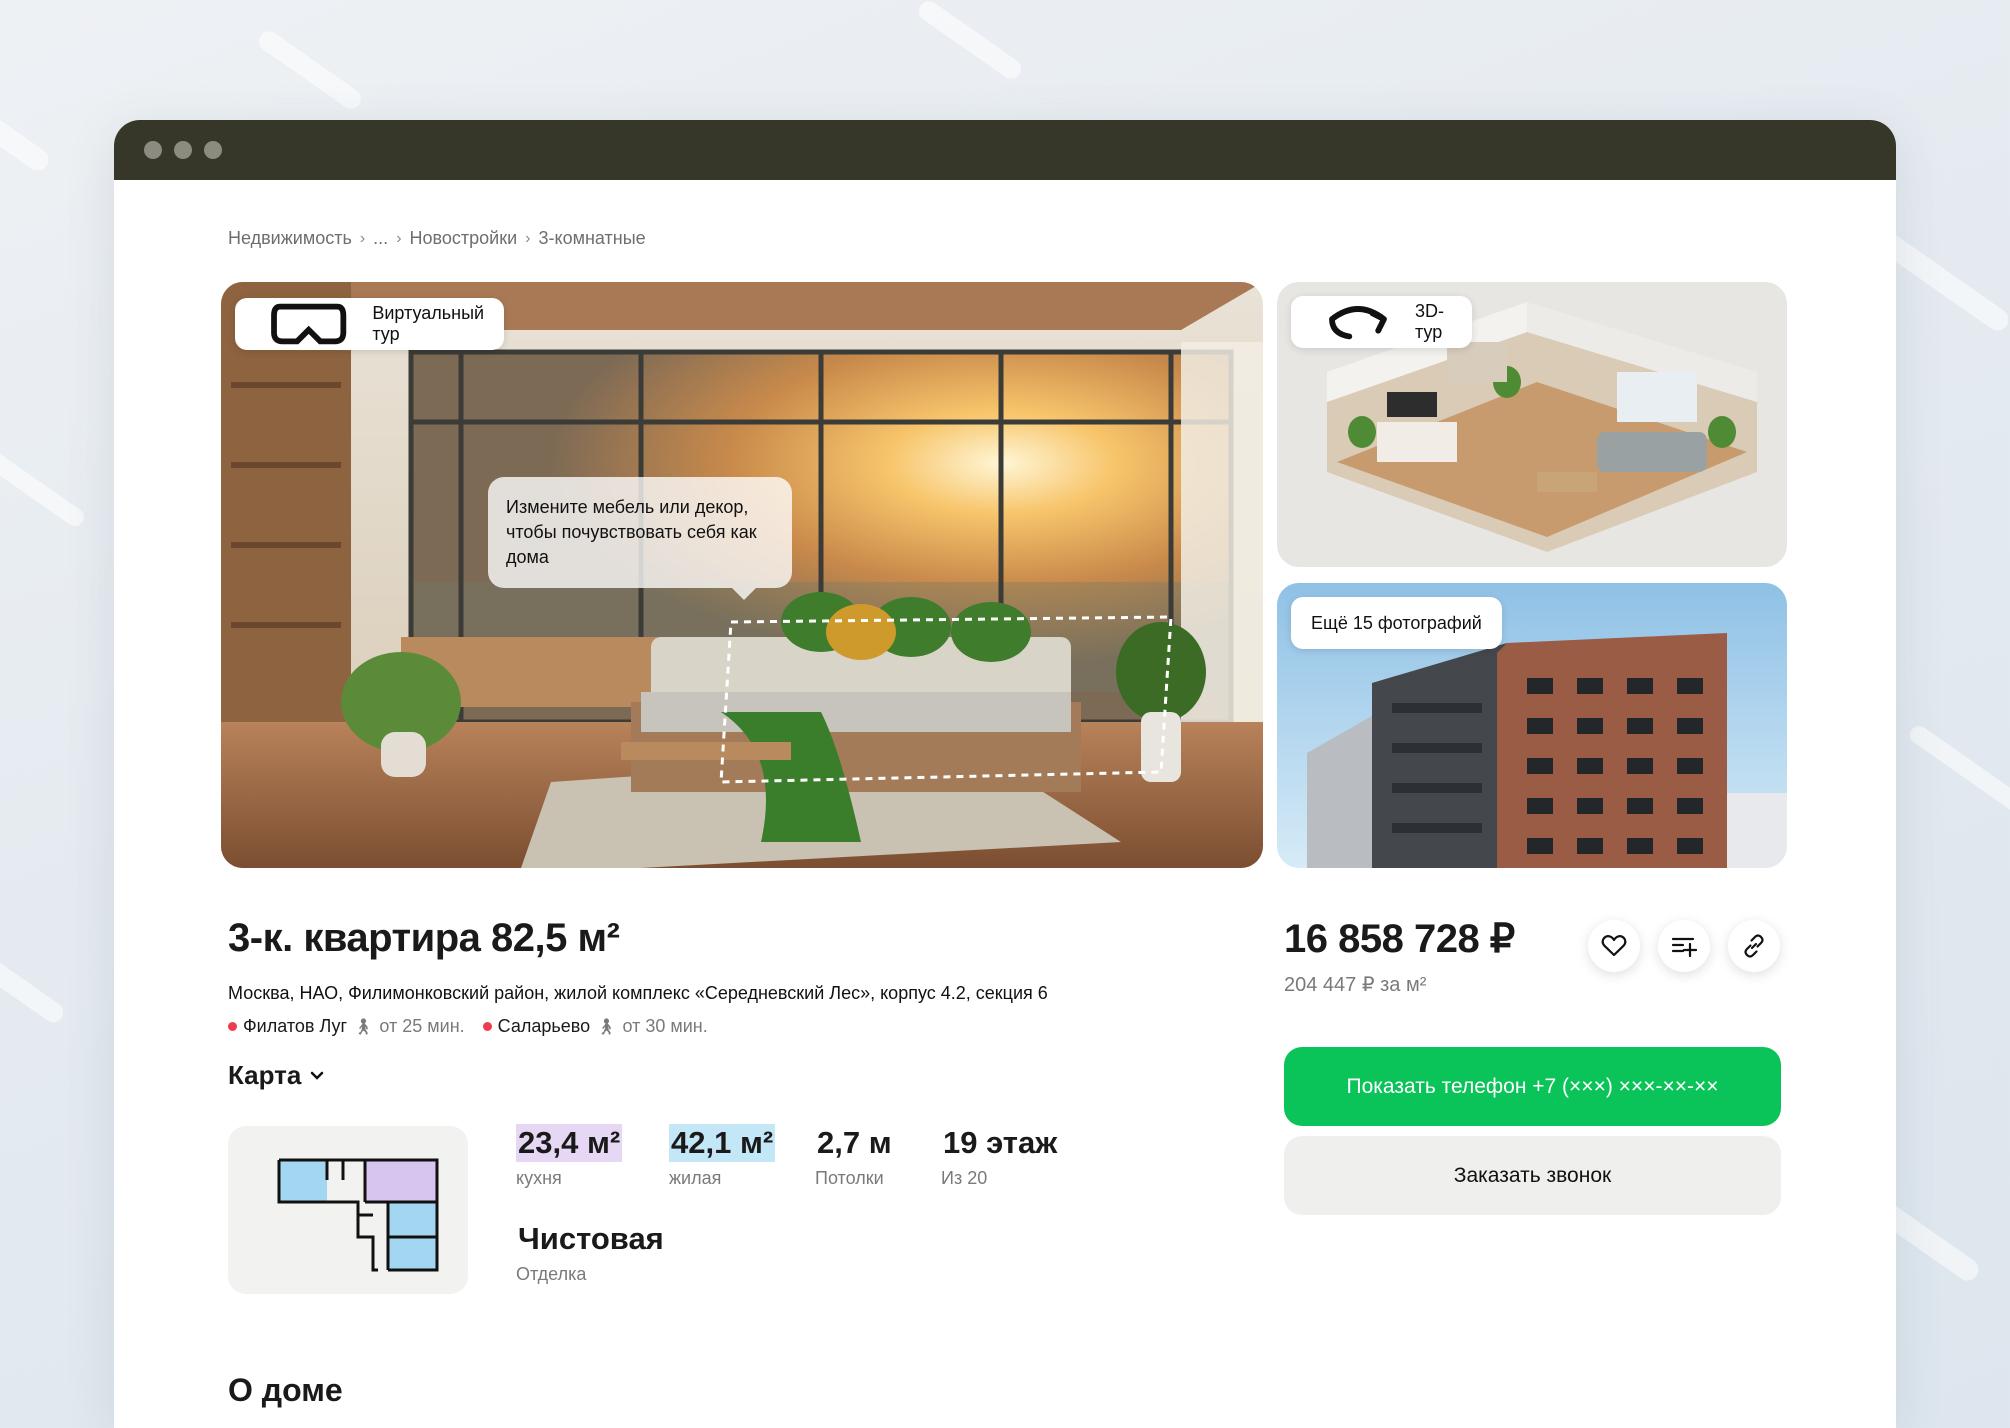 The image size is (2010, 1428). I want to click on ceiling-height-stat: 2,7 м Потолки, so click(854, 1156).